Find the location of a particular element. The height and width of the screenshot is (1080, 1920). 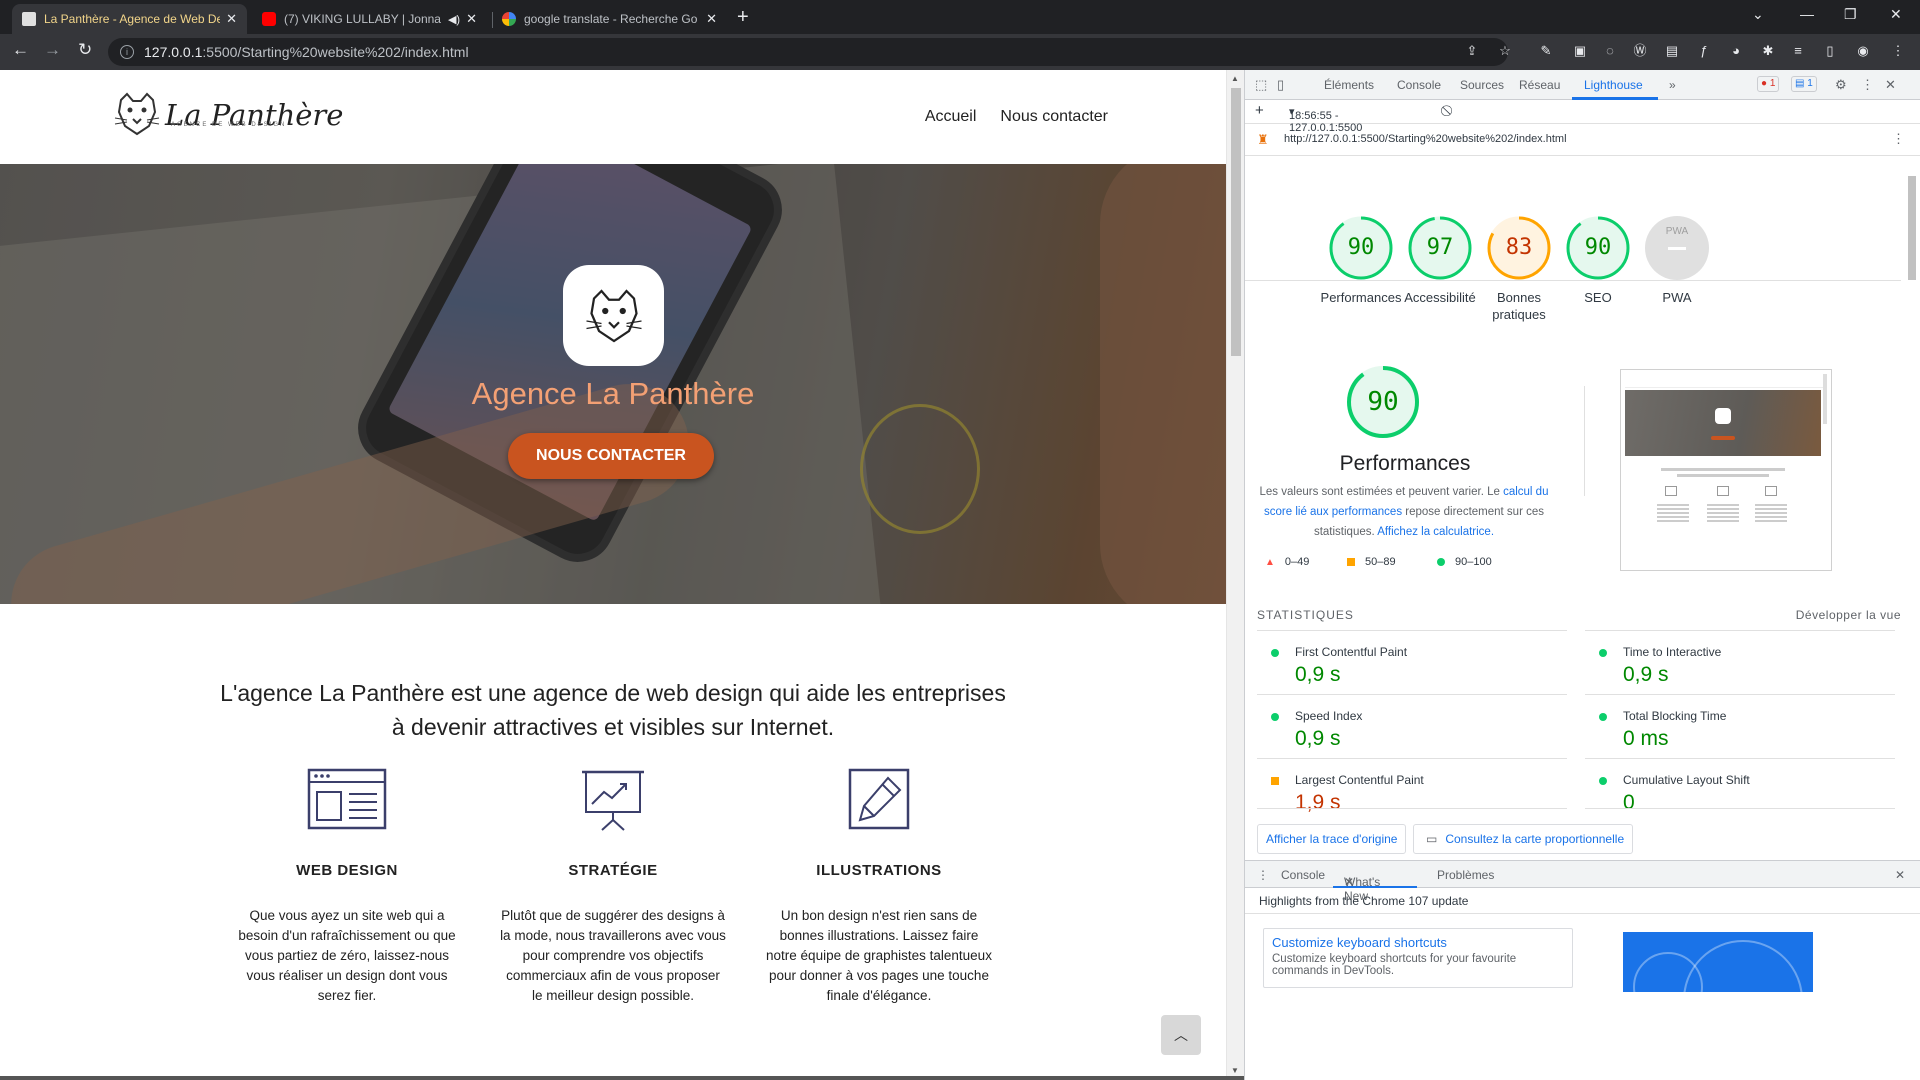

main-nav: Accueil Nous contacter is located at coordinates (1016, 117).